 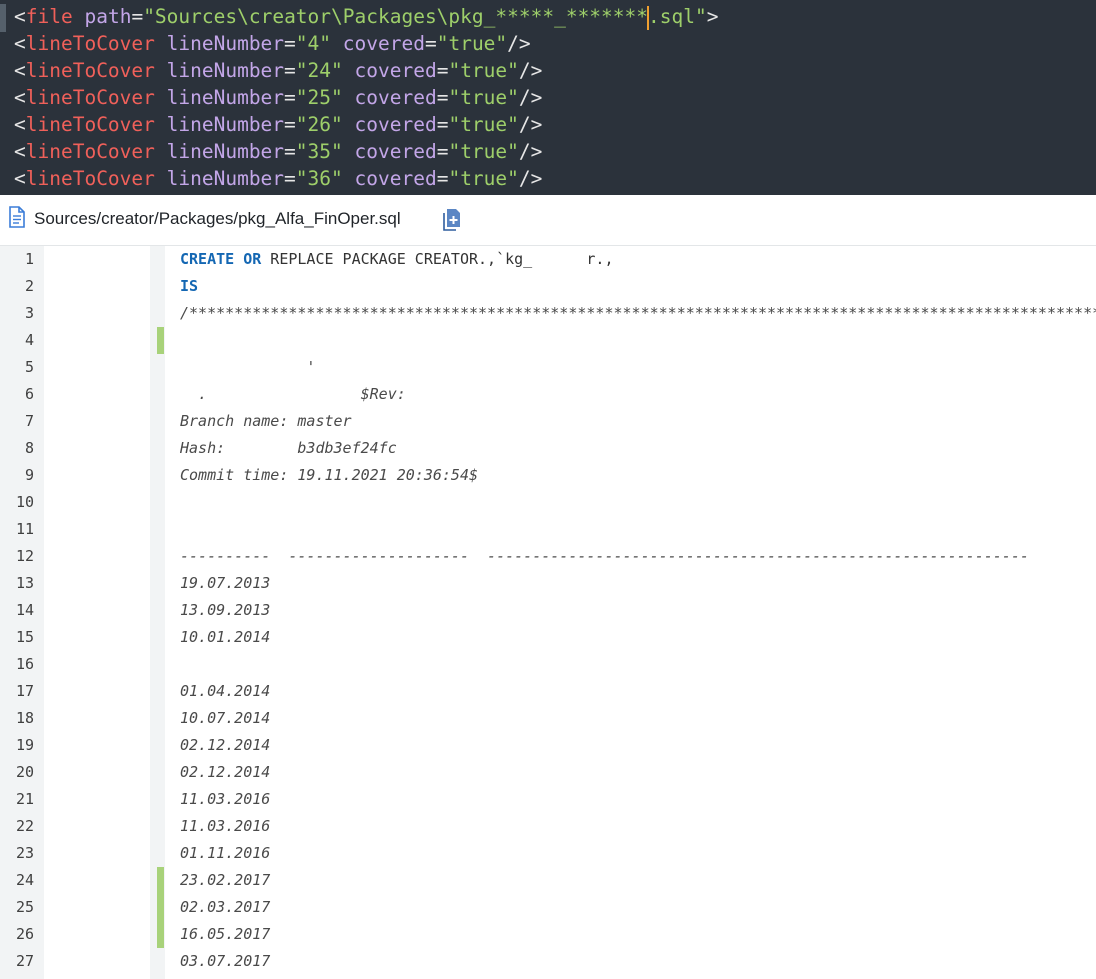 I want to click on line-number: 2, so click(x=29, y=286).